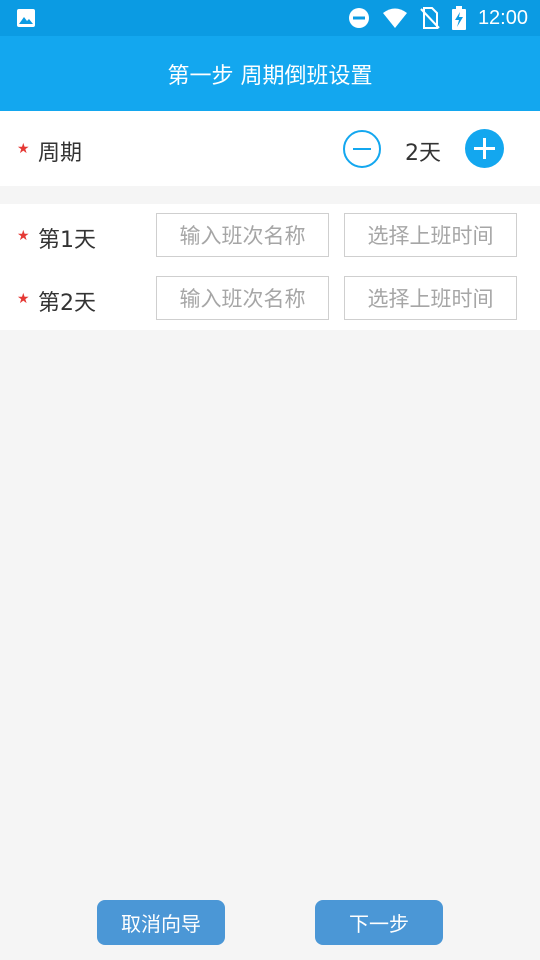 This screenshot has height=960, width=540. Describe the element at coordinates (379, 922) in the screenshot. I see `next-step-button: 下一步` at that location.